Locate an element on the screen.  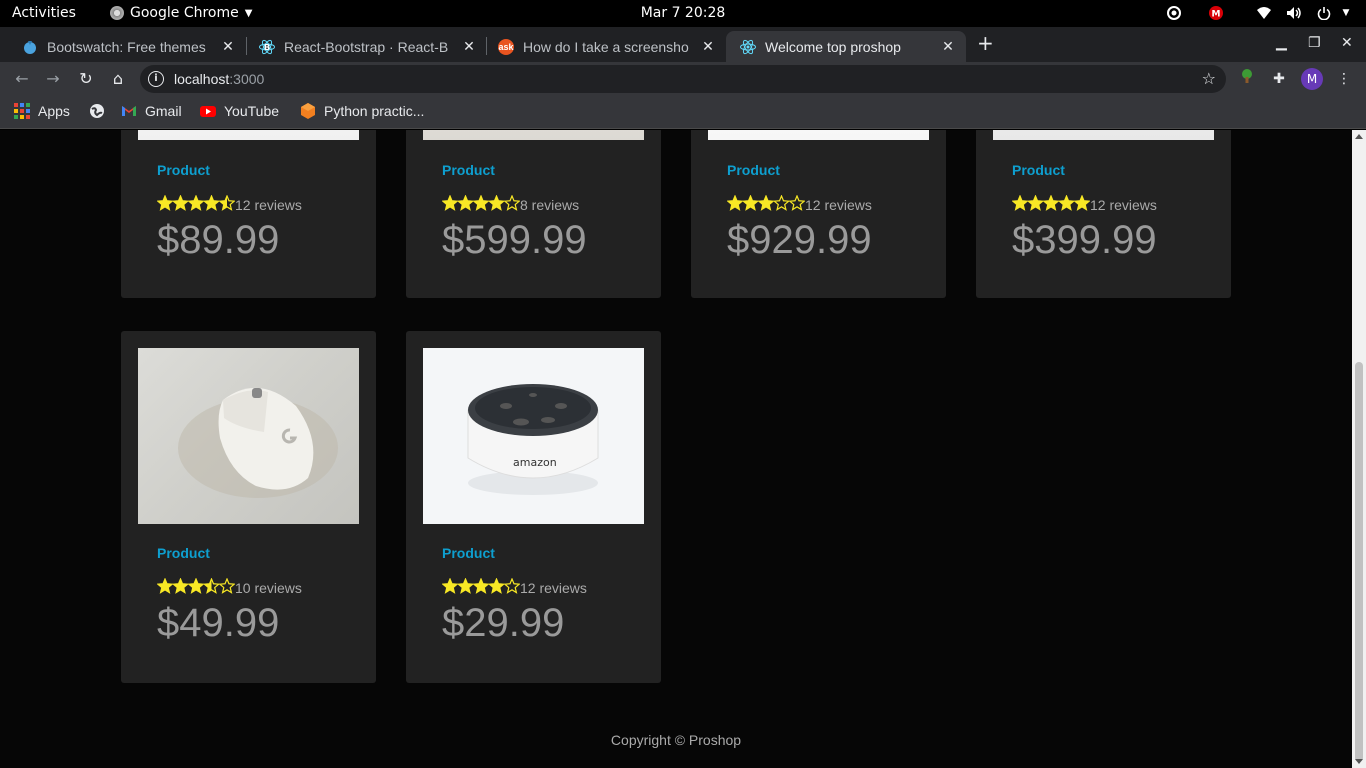
home-icon: ⌂ is located at coordinates (118, 79).